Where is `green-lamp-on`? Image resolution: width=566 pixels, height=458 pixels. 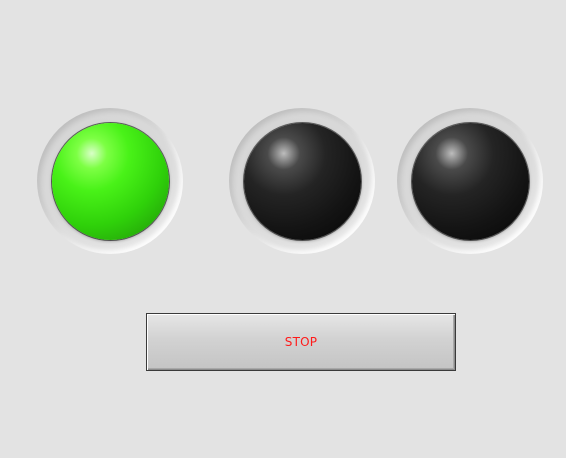 green-lamp-on is located at coordinates (110, 181).